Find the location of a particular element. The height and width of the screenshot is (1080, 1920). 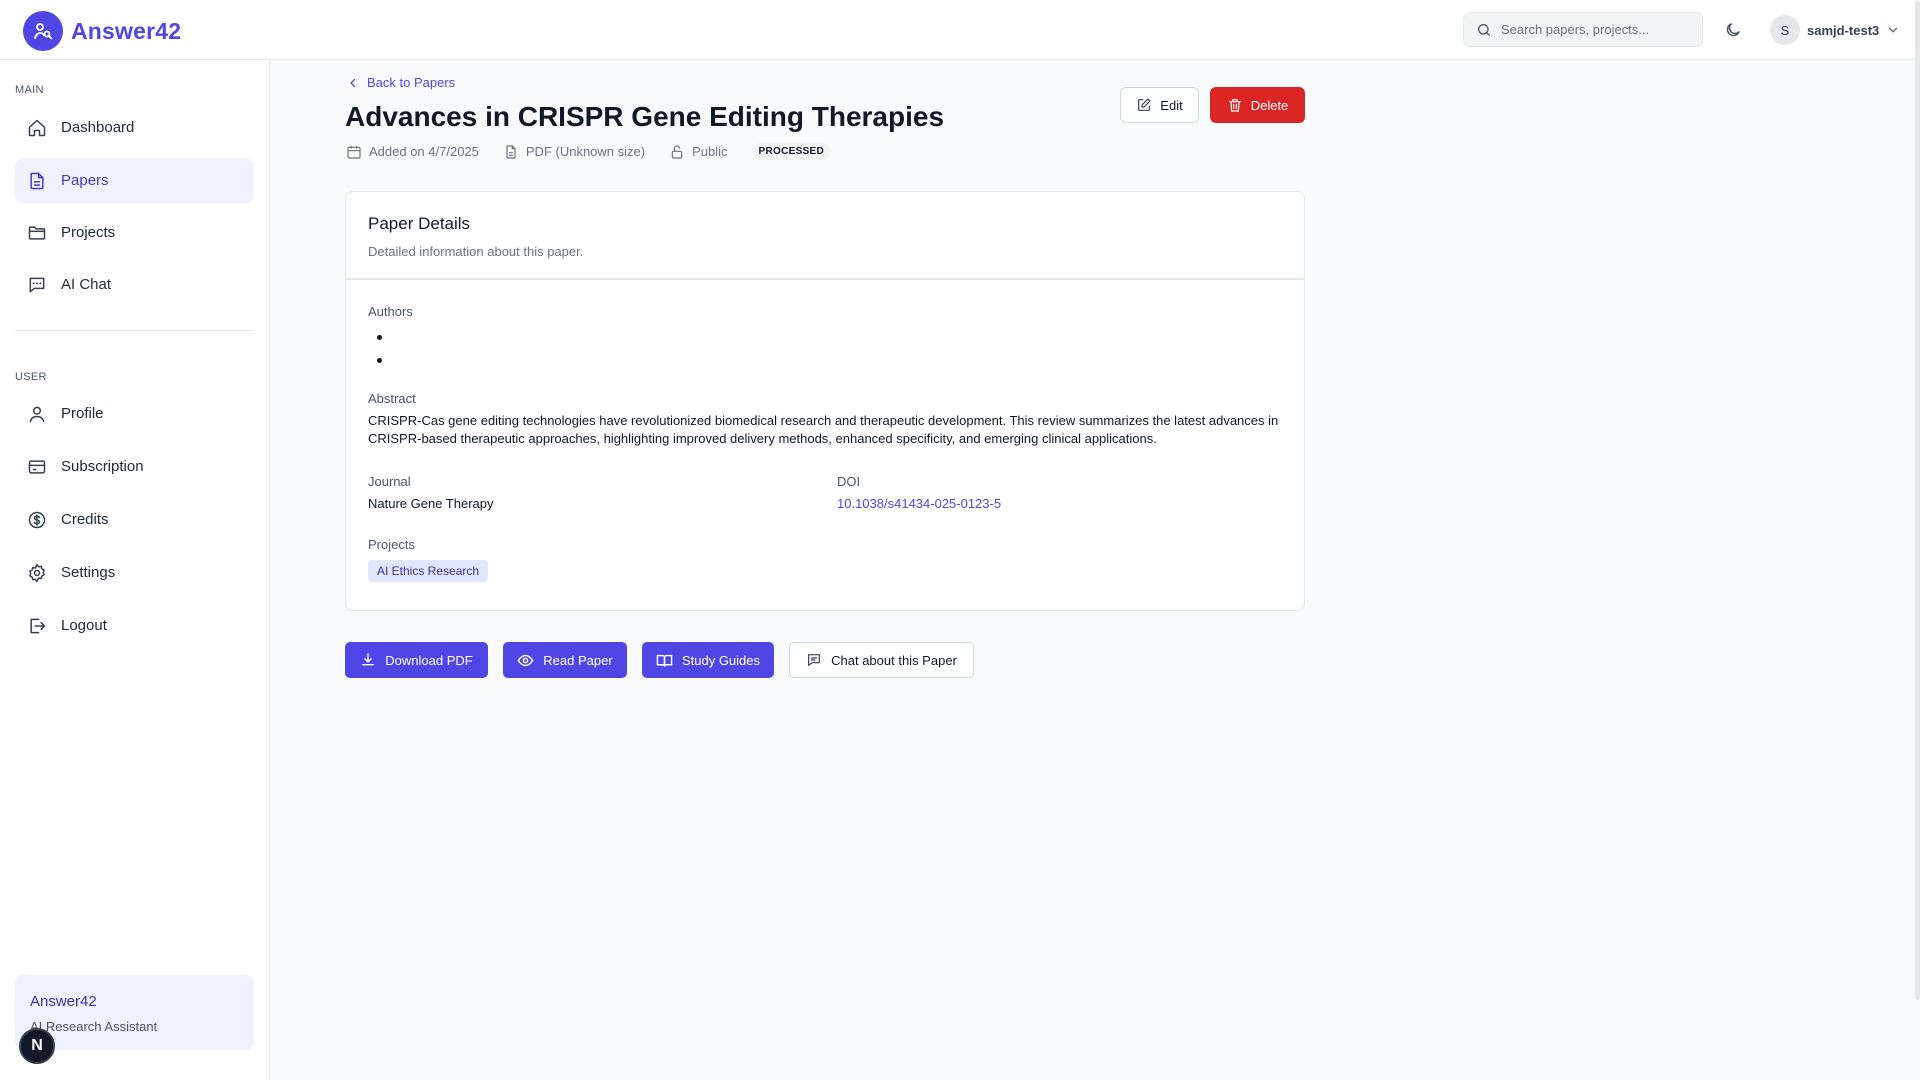

promo-title: Answer42 is located at coordinates (63, 1001).